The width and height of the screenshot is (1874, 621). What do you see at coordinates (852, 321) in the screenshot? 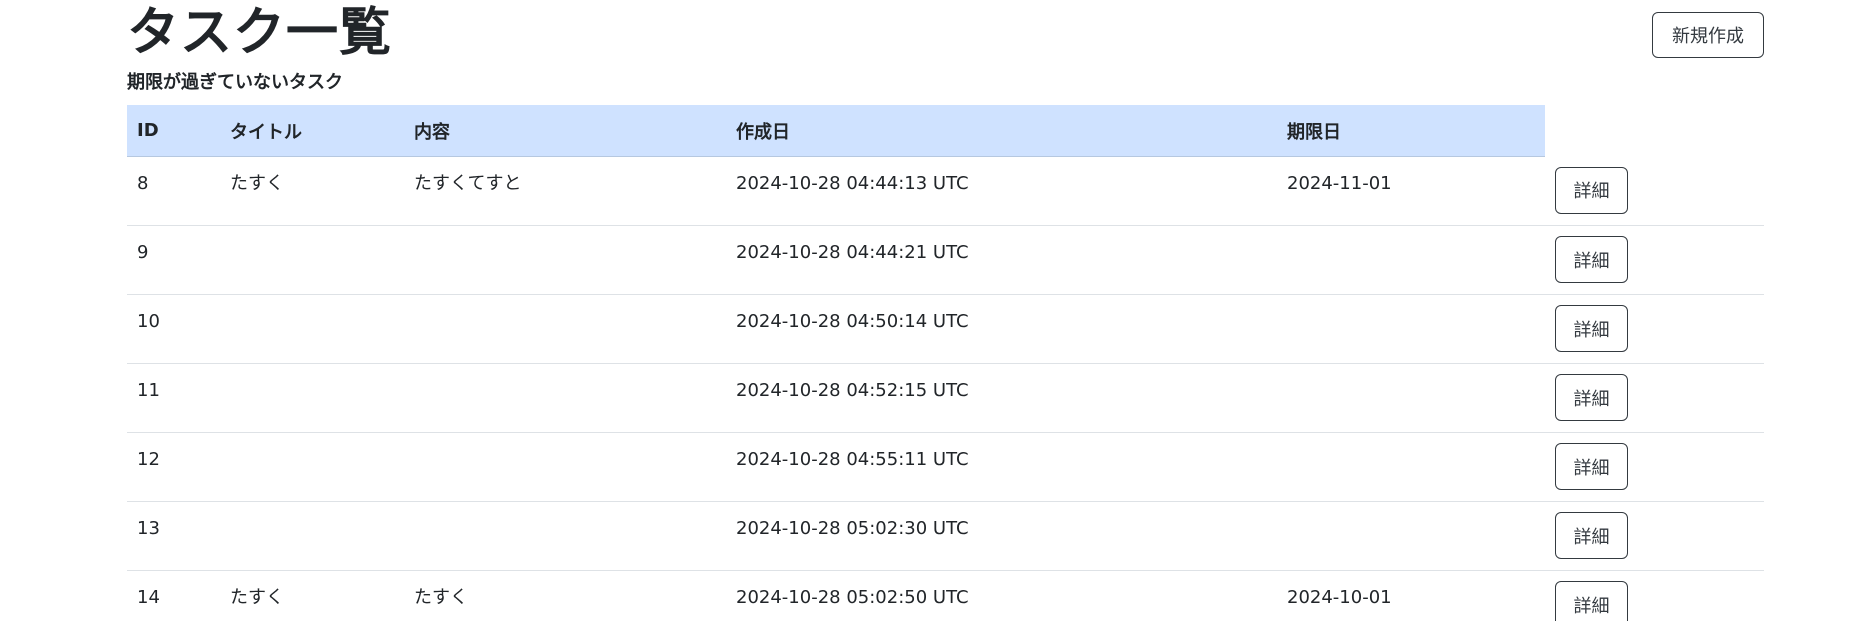
I see `cell-created-text: 2024-10-28 04:50:14 UTC` at bounding box center [852, 321].